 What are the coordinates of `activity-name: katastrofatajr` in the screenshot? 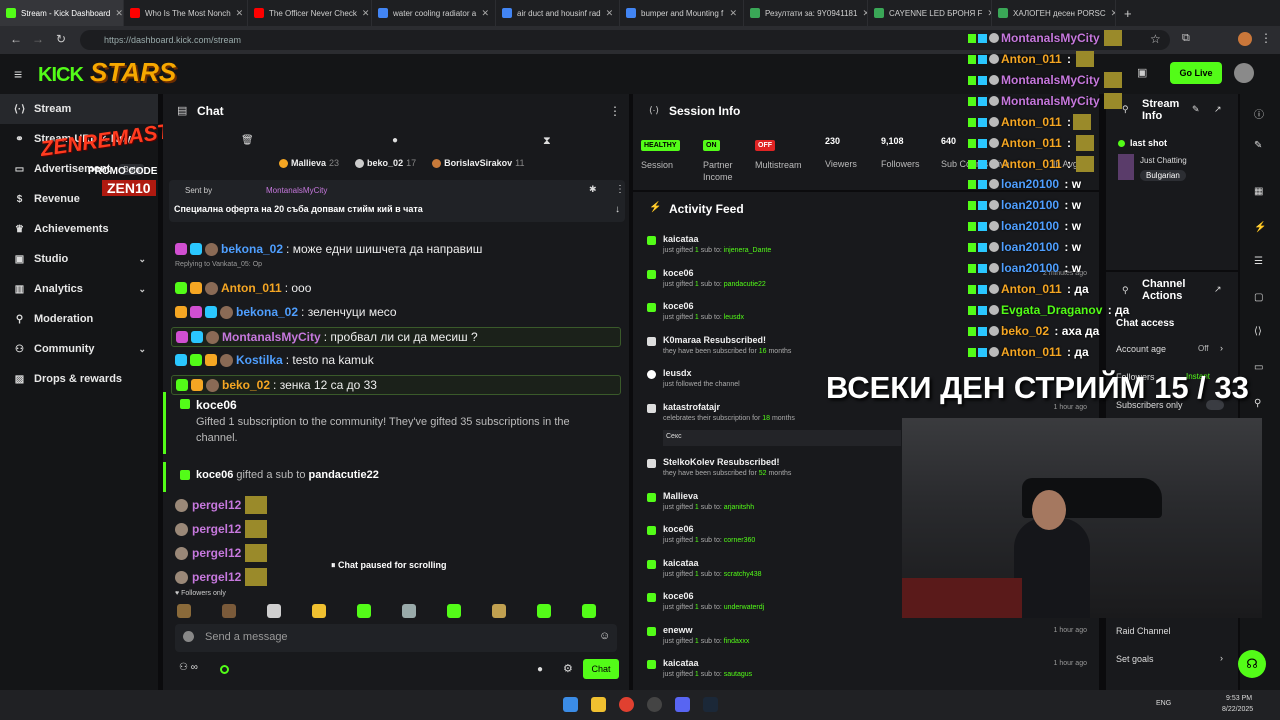 It's located at (691, 407).